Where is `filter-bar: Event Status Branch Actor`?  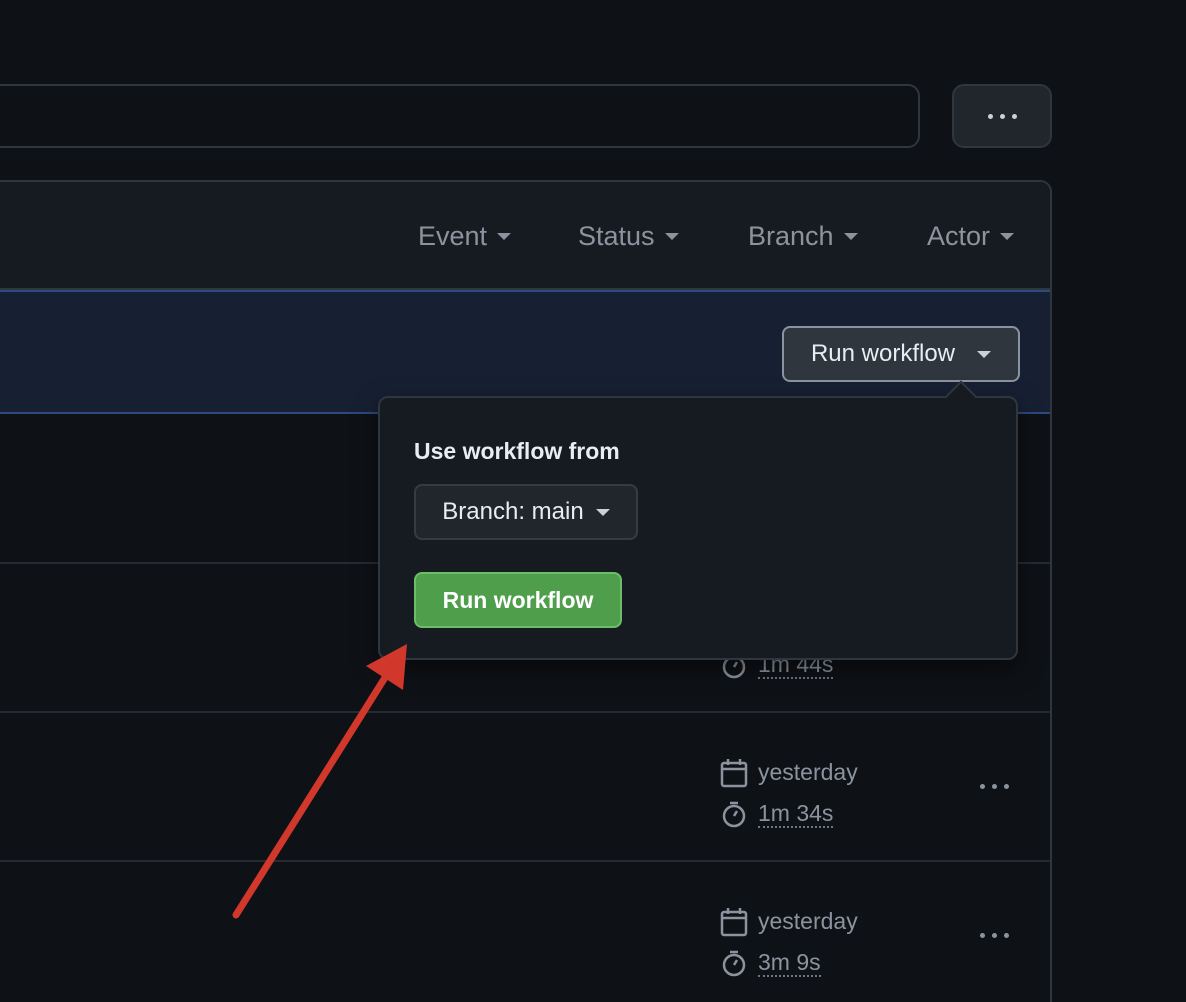 filter-bar: Event Status Branch Actor is located at coordinates (525, 236).